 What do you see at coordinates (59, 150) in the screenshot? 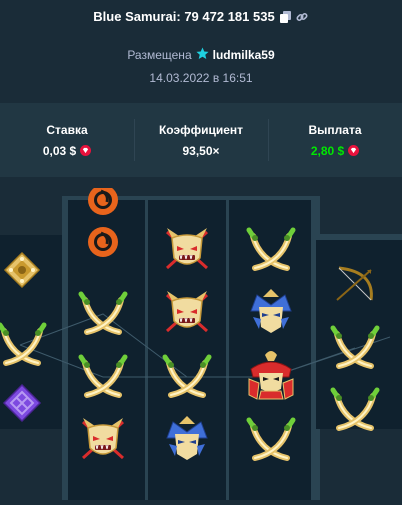
I see `stat-bet-value: 0,03 $` at bounding box center [59, 150].